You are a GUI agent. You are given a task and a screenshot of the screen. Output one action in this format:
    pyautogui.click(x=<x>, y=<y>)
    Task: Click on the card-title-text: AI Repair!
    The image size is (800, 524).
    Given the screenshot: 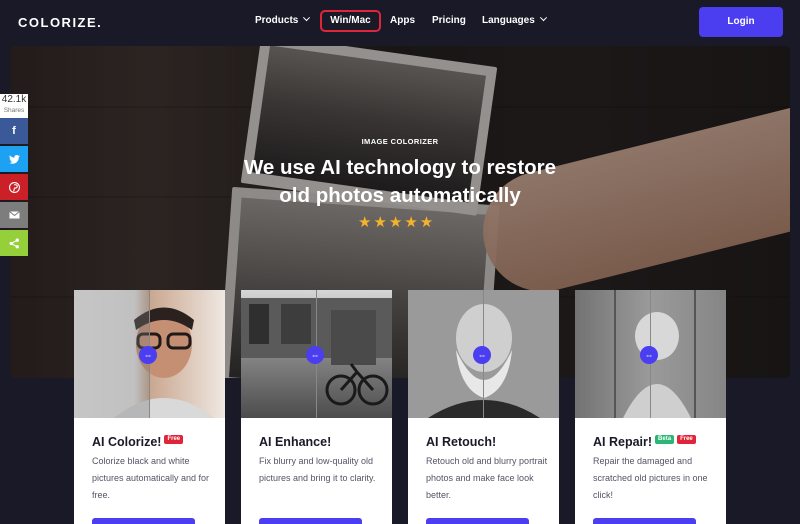 What is the action you would take?
    pyautogui.click(x=623, y=442)
    